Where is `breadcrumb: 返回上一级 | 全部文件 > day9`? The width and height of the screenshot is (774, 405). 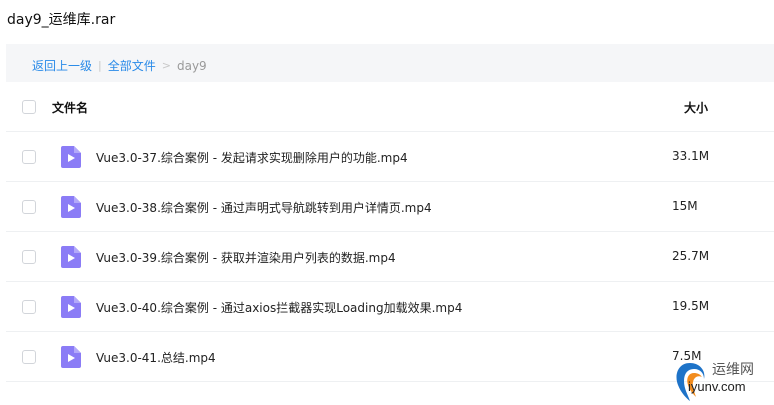
breadcrumb: 返回上一级 | 全部文件 > day9 is located at coordinates (119, 65).